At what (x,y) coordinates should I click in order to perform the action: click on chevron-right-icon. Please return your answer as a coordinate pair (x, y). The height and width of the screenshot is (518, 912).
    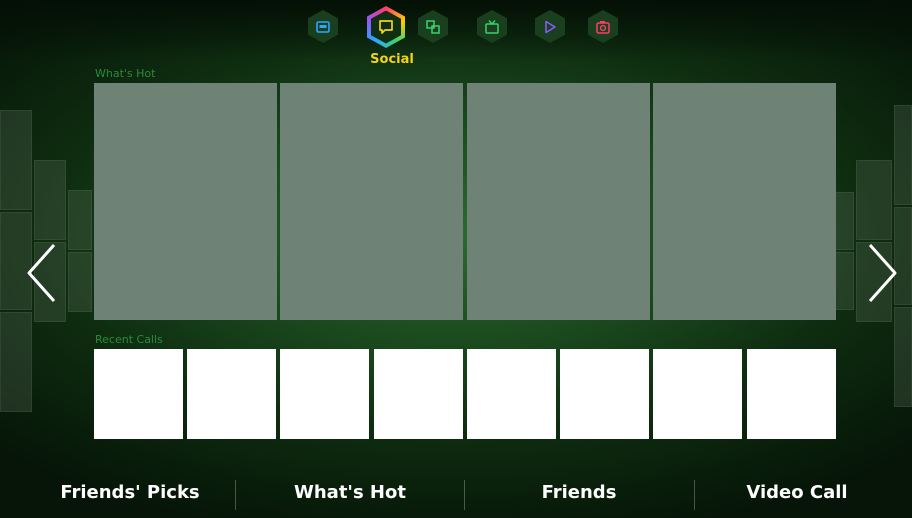
    Looking at the image, I should click on (882, 273).